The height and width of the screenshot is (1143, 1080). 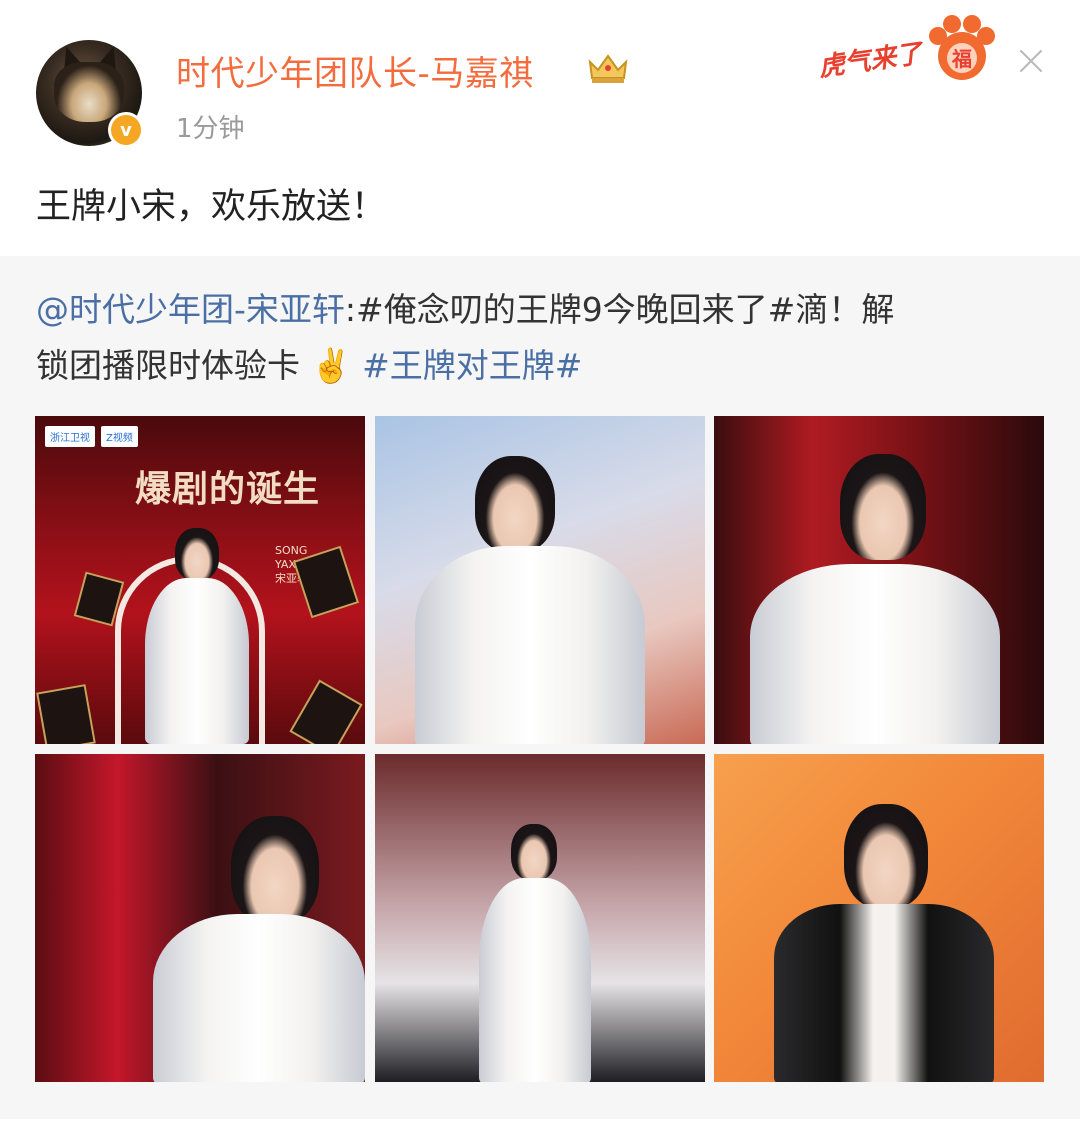 I want to click on repost-body-2: 锁团播限时体验卡, so click(x=168, y=365).